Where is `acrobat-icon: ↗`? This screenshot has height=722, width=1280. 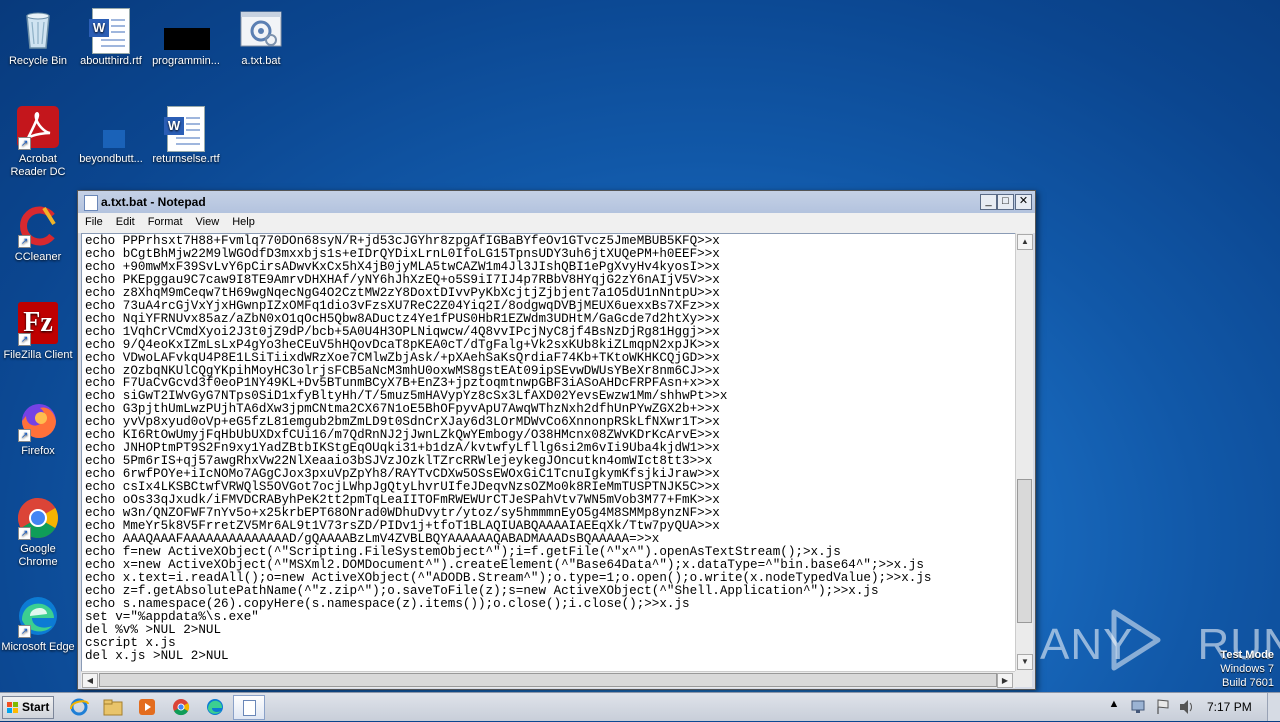
acrobat-icon: ↗ is located at coordinates (38, 128).